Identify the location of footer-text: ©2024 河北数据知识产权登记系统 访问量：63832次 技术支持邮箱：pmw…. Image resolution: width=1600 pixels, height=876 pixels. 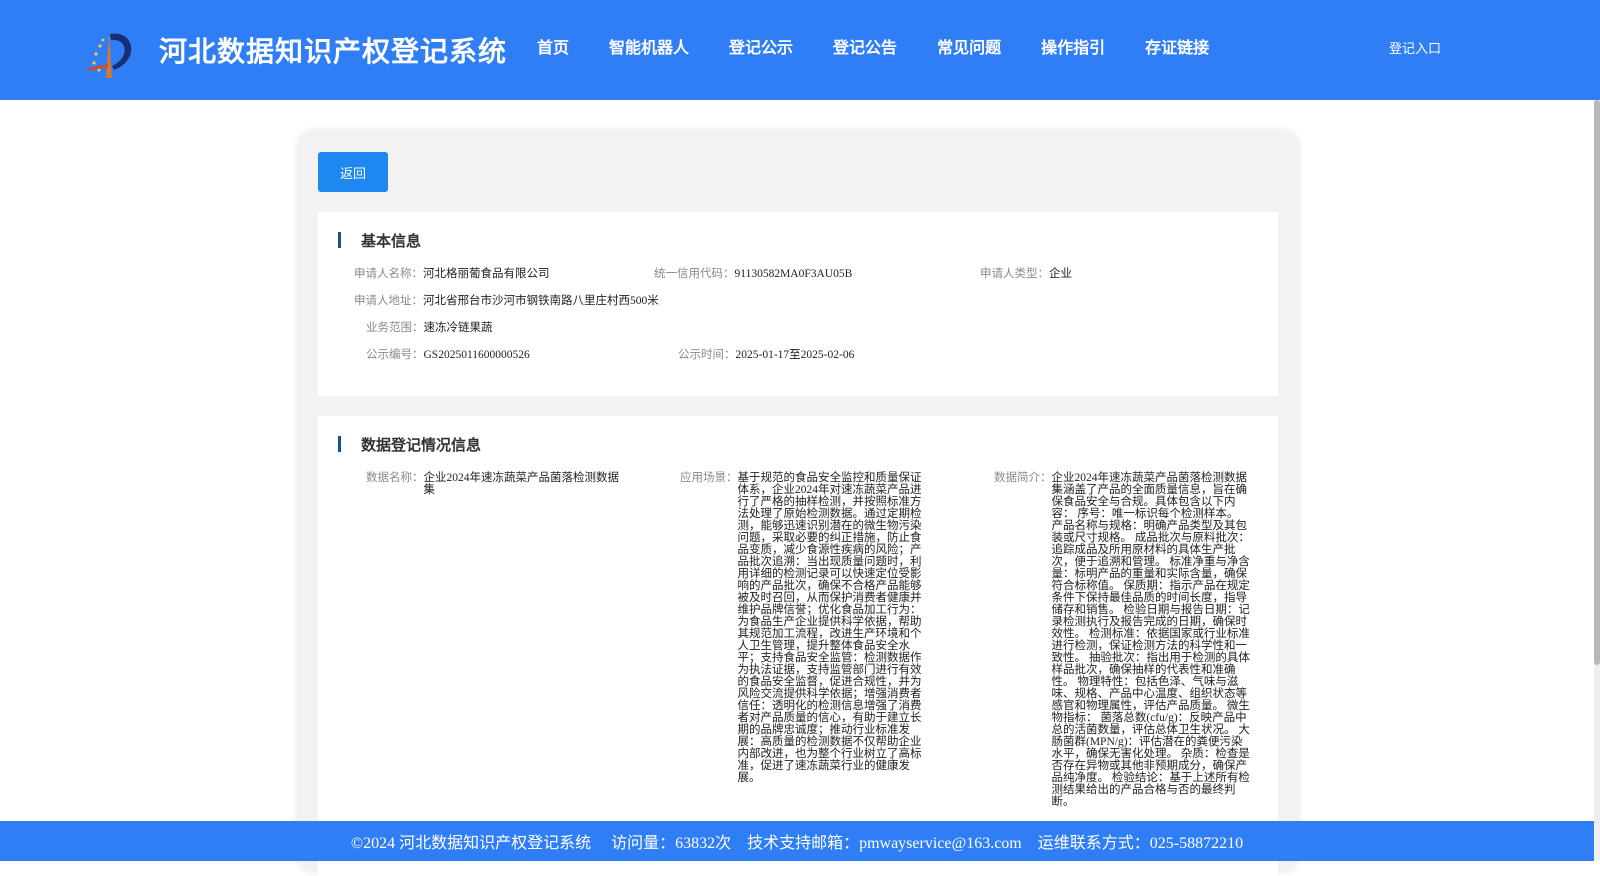
(797, 843).